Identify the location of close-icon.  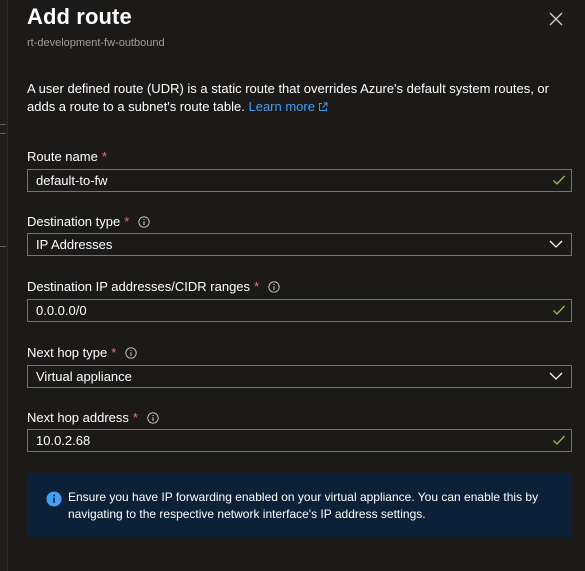
(556, 19).